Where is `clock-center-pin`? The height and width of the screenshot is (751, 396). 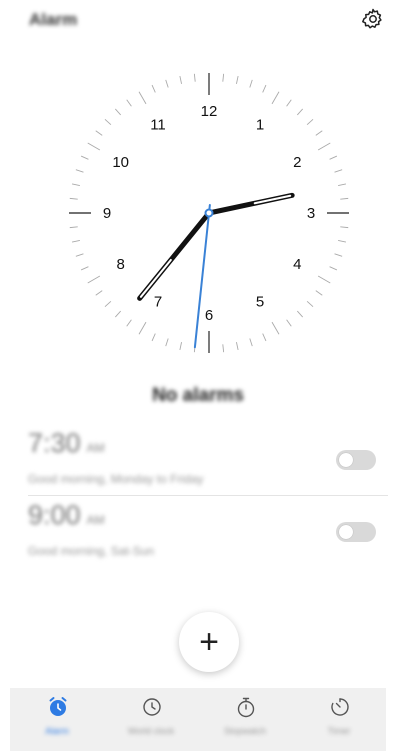
clock-center-pin is located at coordinates (209, 213).